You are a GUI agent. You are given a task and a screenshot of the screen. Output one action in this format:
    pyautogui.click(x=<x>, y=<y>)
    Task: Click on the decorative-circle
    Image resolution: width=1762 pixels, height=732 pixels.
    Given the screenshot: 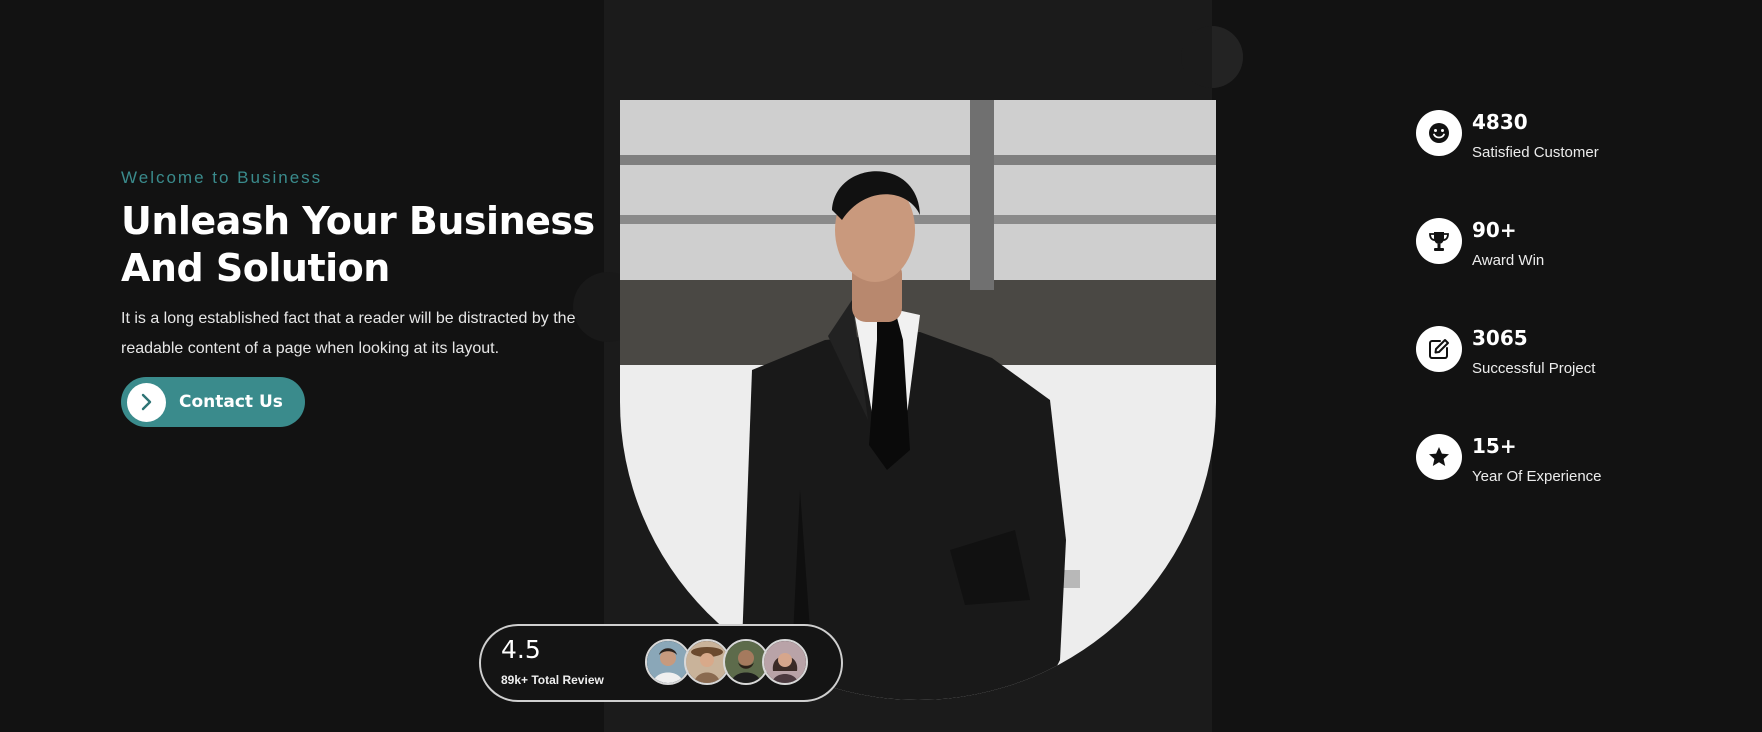 What is the action you would take?
    pyautogui.click(x=1212, y=57)
    